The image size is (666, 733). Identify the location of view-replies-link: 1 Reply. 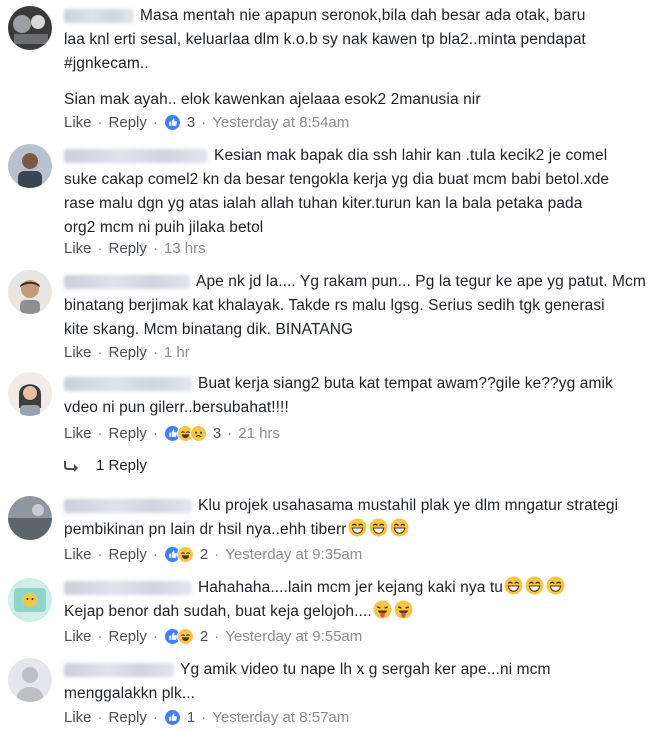
(105, 465).